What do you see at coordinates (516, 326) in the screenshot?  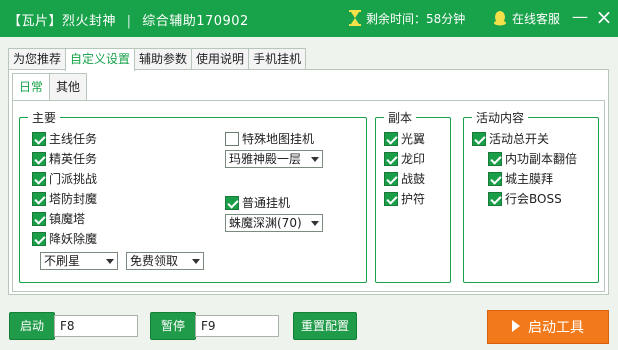 I see `play-icon` at bounding box center [516, 326].